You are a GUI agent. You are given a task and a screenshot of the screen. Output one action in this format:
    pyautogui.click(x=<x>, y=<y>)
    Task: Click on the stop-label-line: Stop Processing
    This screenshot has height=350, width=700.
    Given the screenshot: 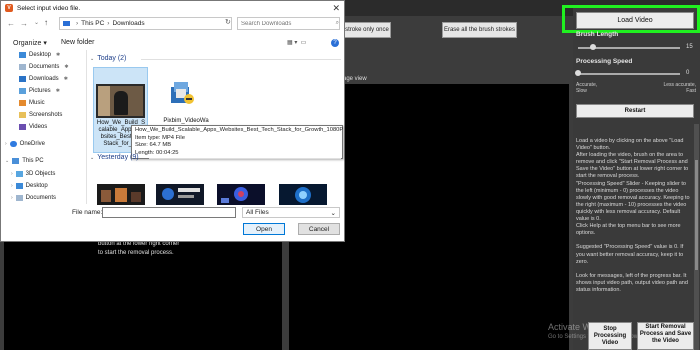 What is the action you would take?
    pyautogui.click(x=610, y=332)
    